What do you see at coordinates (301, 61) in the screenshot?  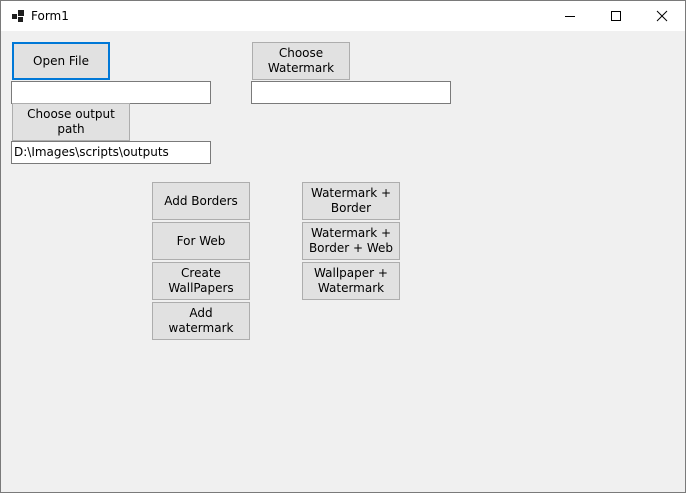 I see `choose-watermark-button: Choose Watermark` at bounding box center [301, 61].